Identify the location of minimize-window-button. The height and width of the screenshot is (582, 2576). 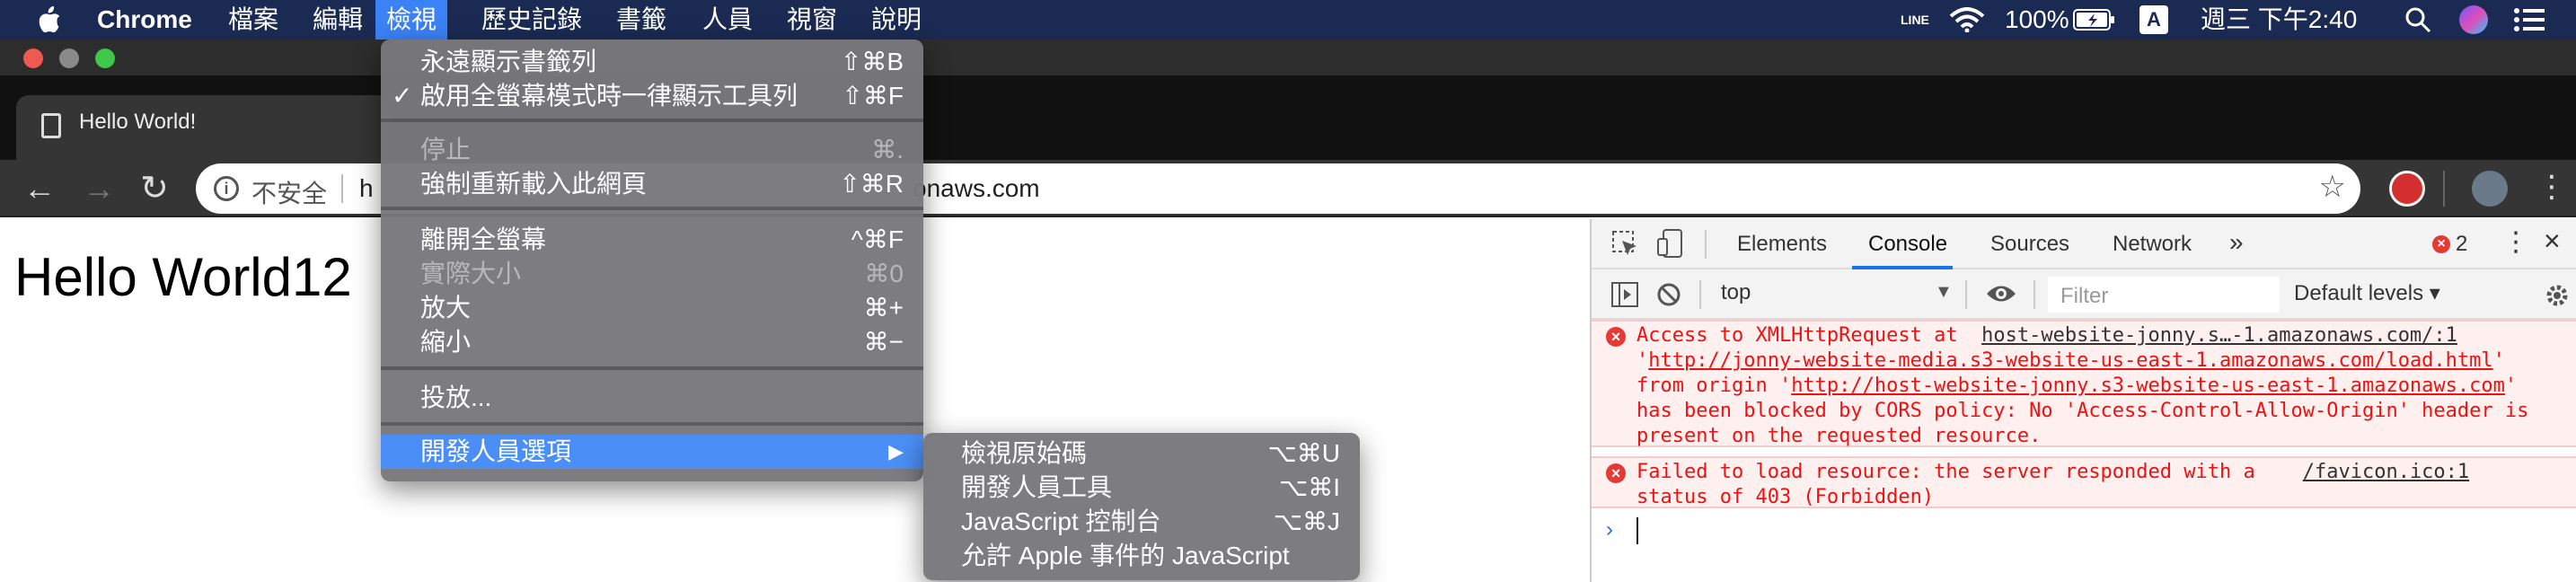
(69, 58).